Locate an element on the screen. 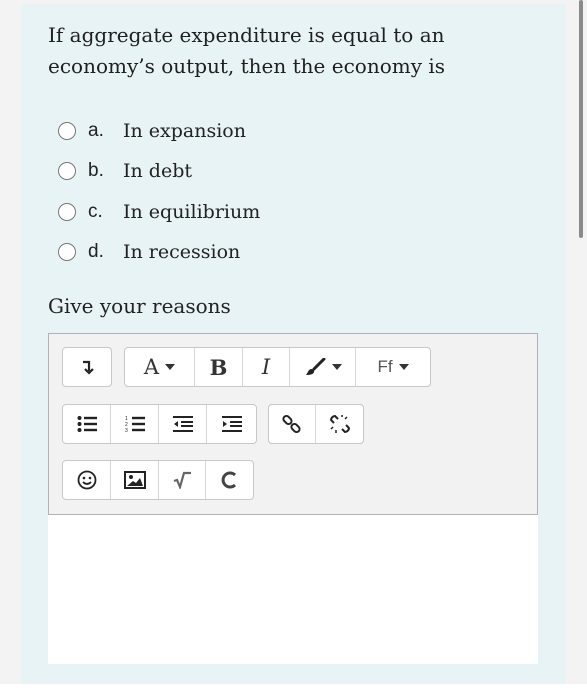 Image resolution: width=587 pixels, height=700 pixels. emoticon-button is located at coordinates (87, 480).